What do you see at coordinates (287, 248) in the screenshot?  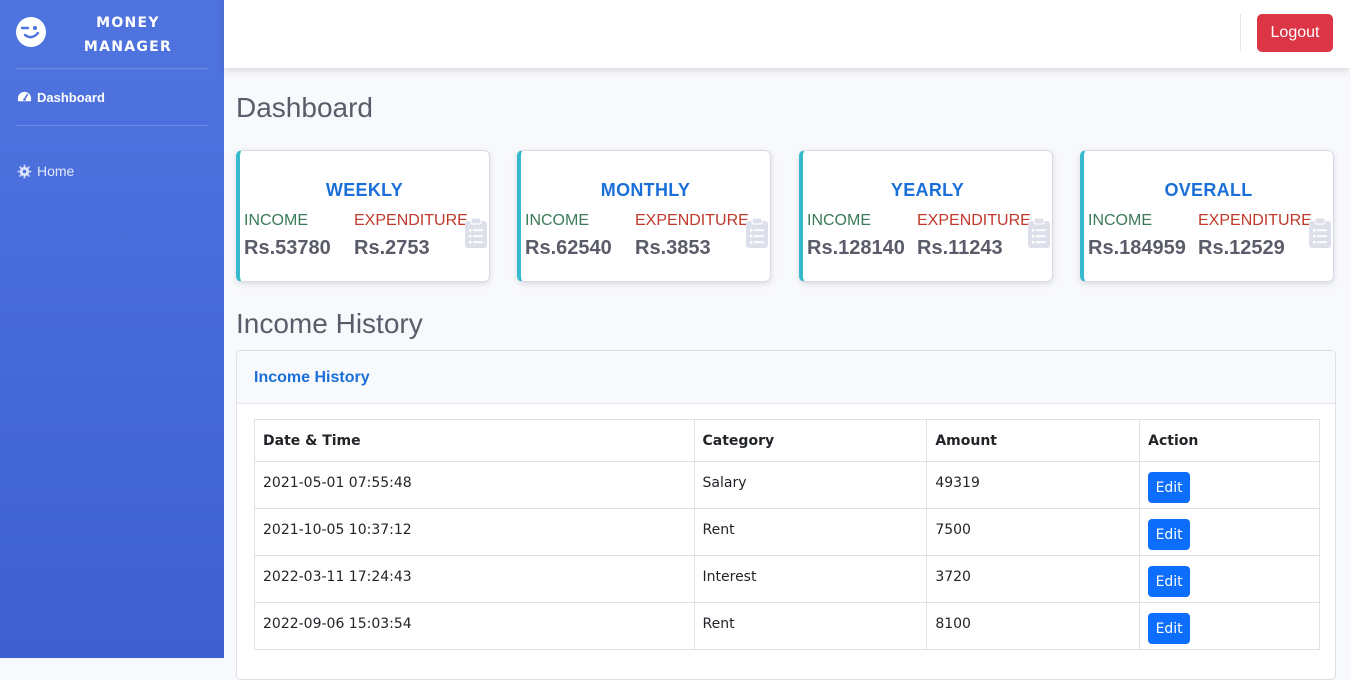 I see `income-value: Rs.53780` at bounding box center [287, 248].